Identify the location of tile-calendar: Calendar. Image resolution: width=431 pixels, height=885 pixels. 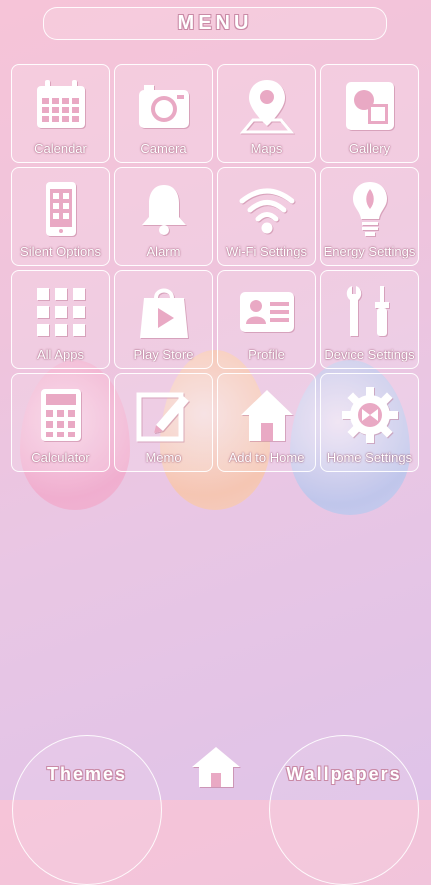
(60, 113).